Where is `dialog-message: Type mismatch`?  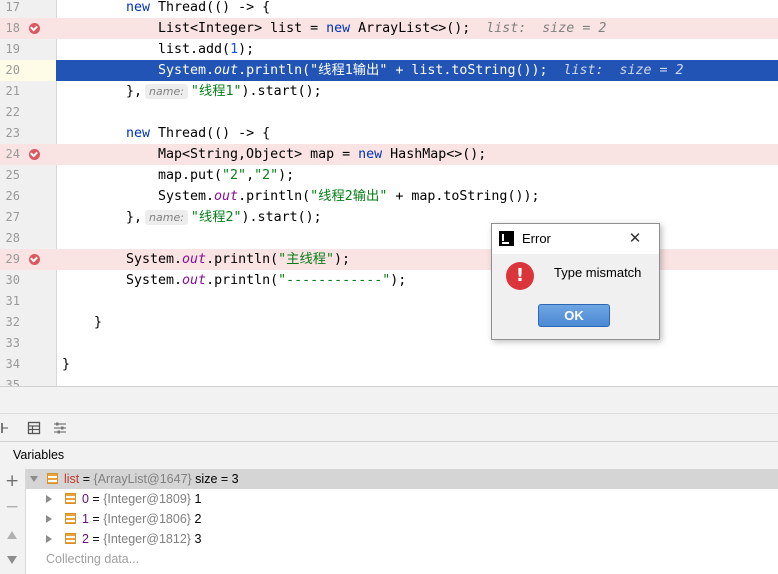
dialog-message: Type mismatch is located at coordinates (598, 272).